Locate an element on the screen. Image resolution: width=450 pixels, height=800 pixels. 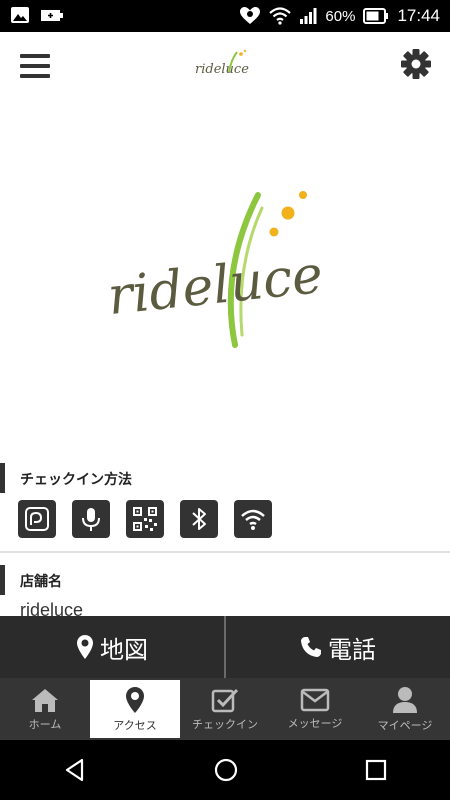
nav-mypage-label: マイページ is located at coordinates (405, 725).